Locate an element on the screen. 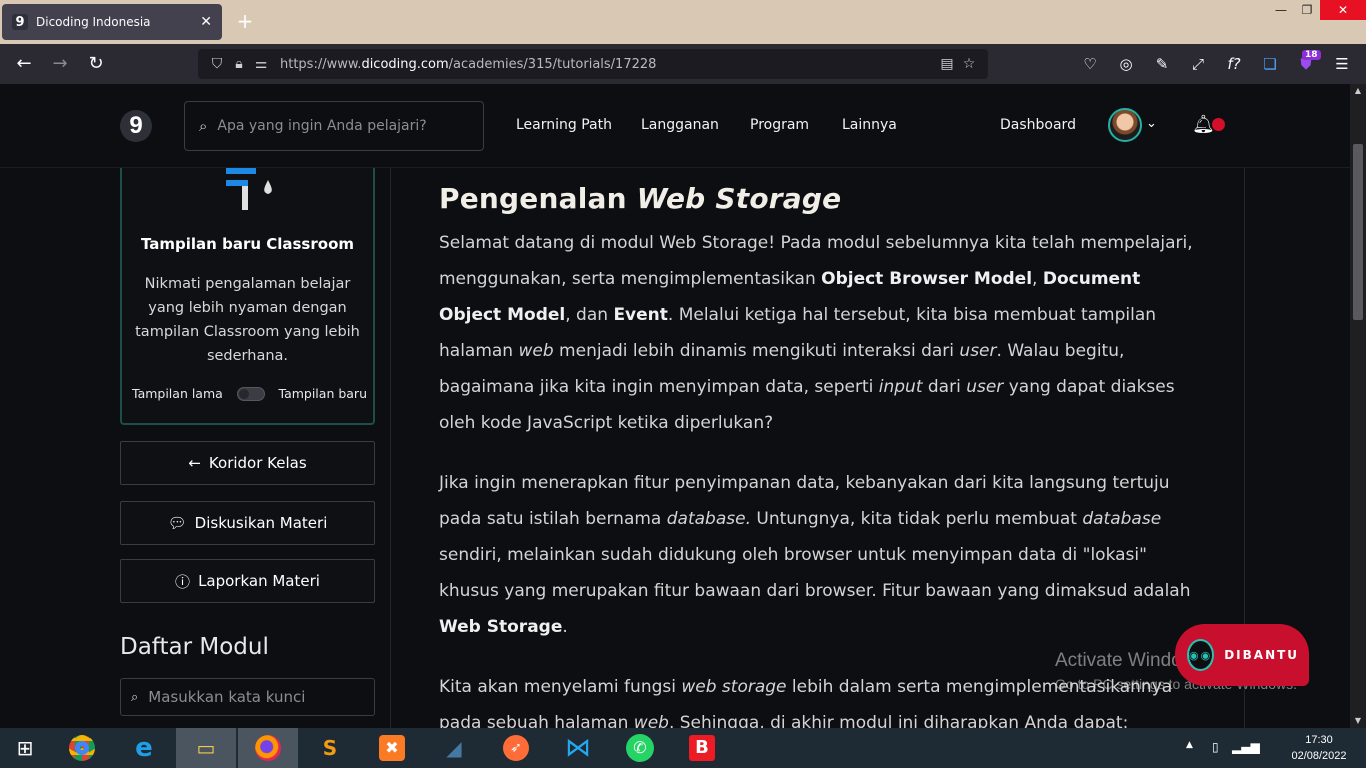  extension-resize-icon: ⤢ is located at coordinates (1198, 64).